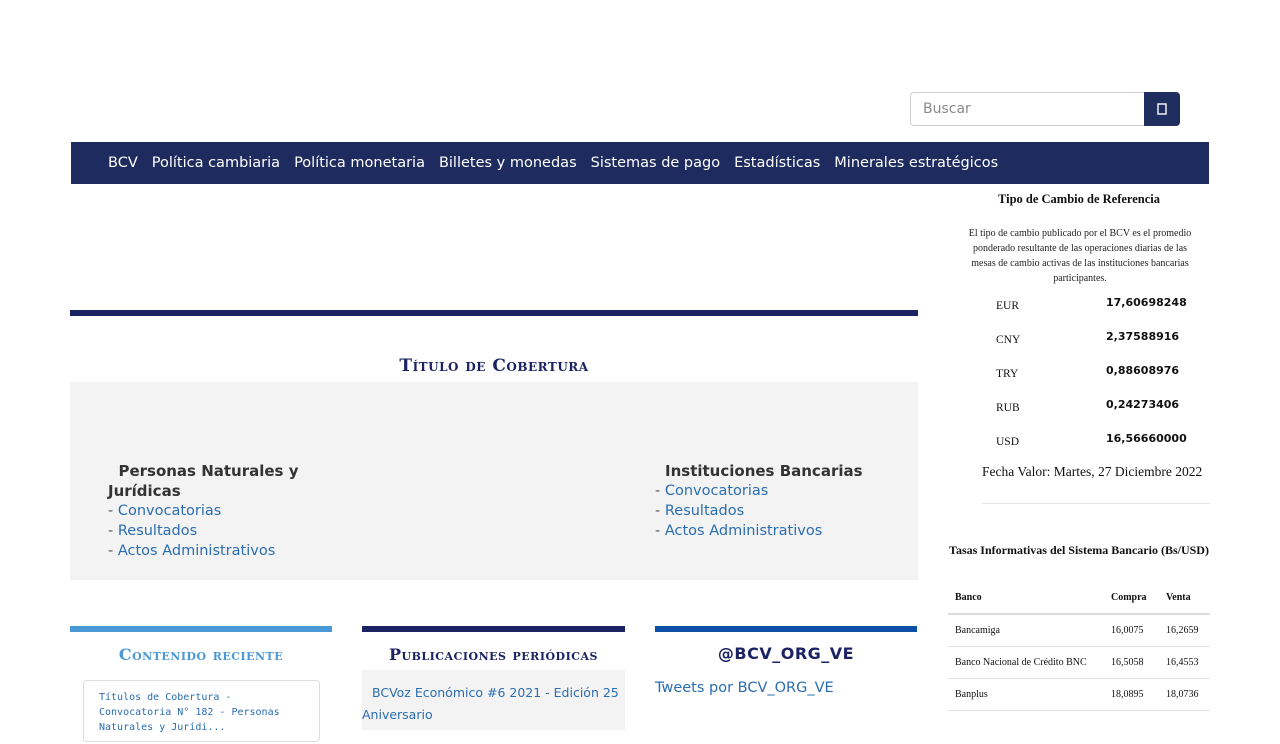  What do you see at coordinates (1131, 630) in the screenshot?
I see `cell-compra: 16,0075` at bounding box center [1131, 630].